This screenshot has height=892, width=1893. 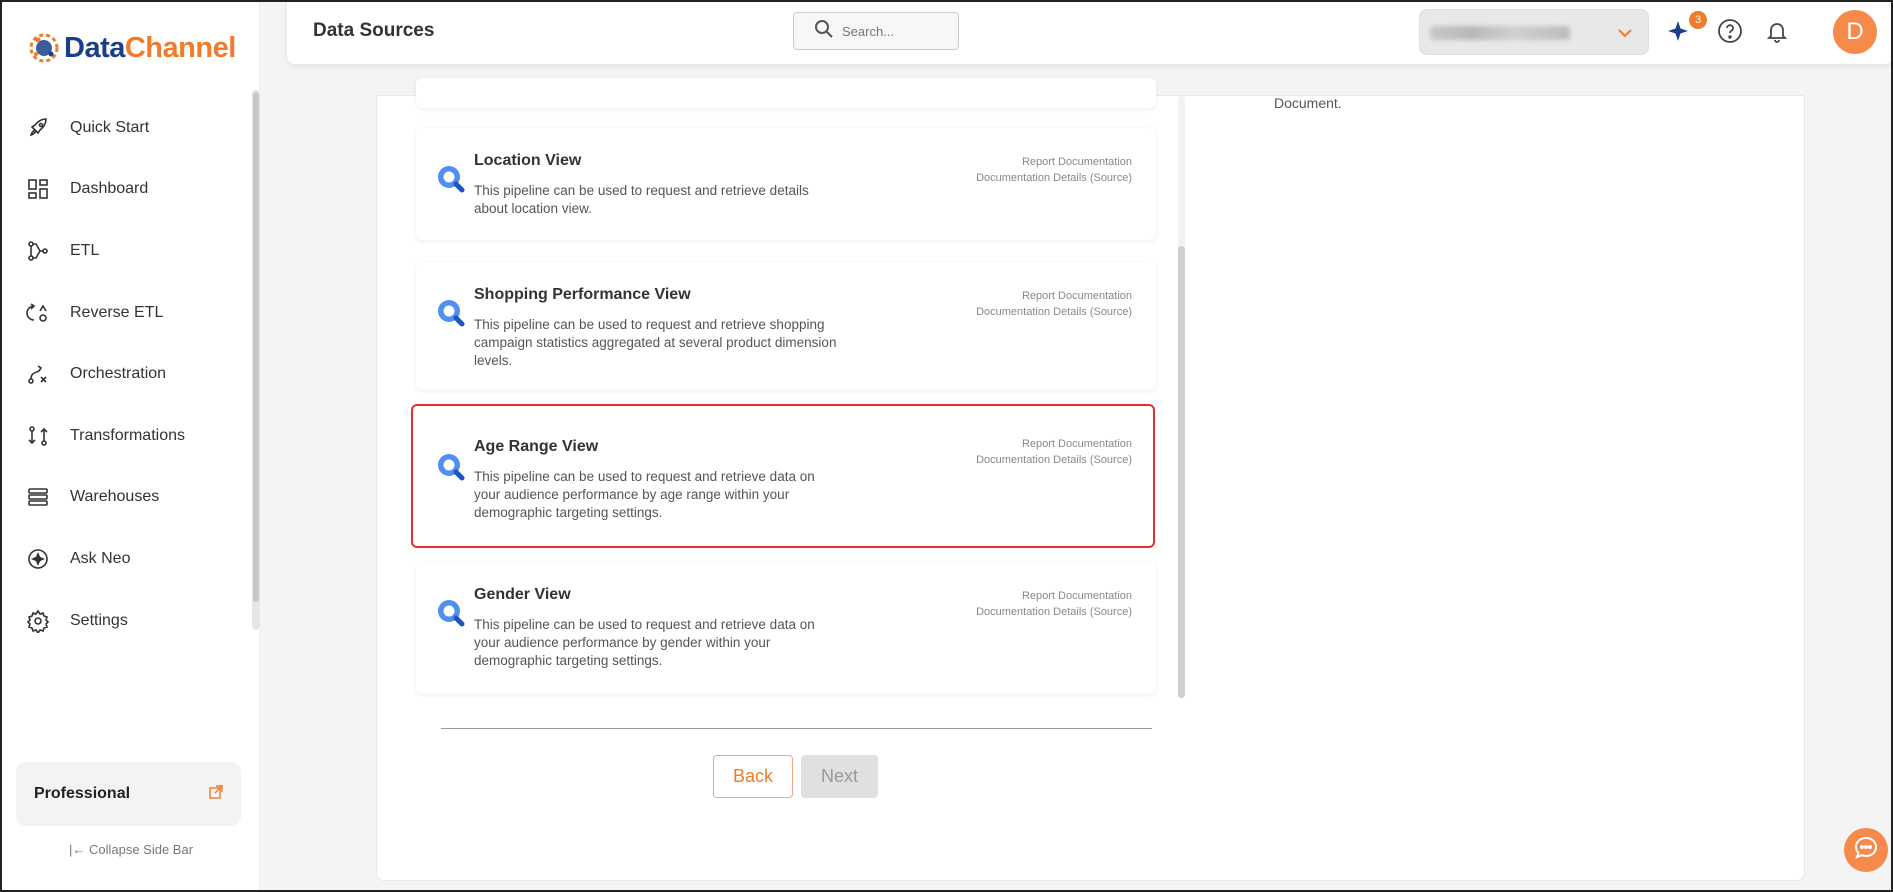 What do you see at coordinates (38, 251) in the screenshot?
I see `etl-icon` at bounding box center [38, 251].